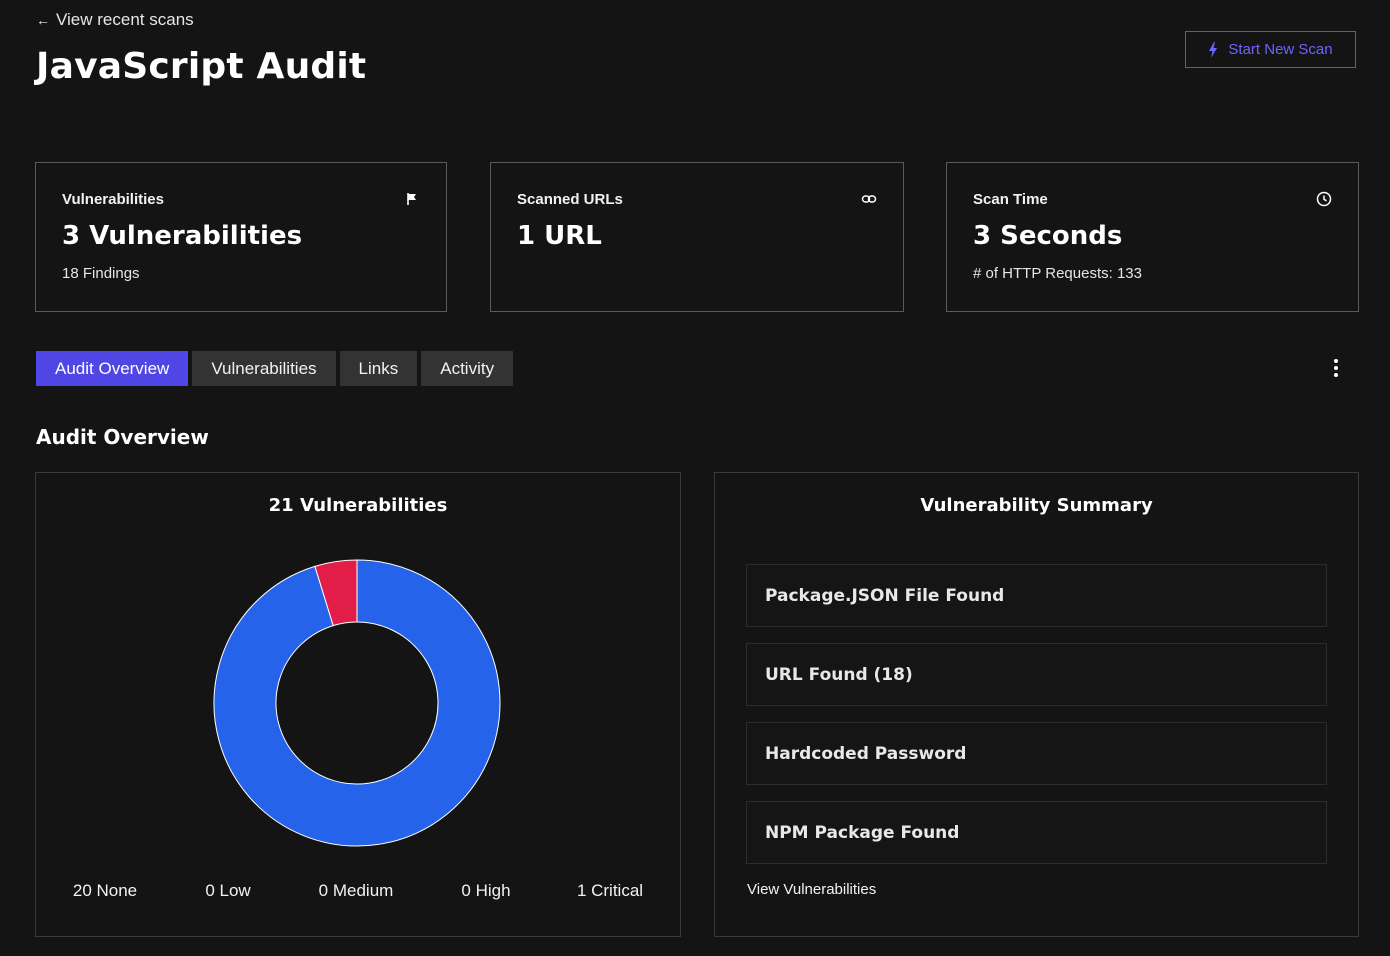 The width and height of the screenshot is (1390, 956). I want to click on stat-value: 3 Vulnerabilities, so click(182, 236).